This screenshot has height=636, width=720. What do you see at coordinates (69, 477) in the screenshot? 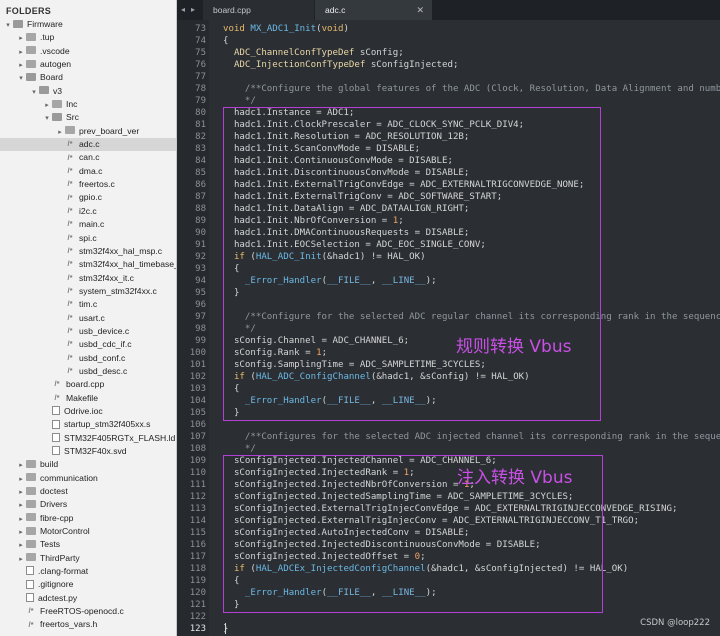
I see `sidebar-item-label: communication` at bounding box center [69, 477].